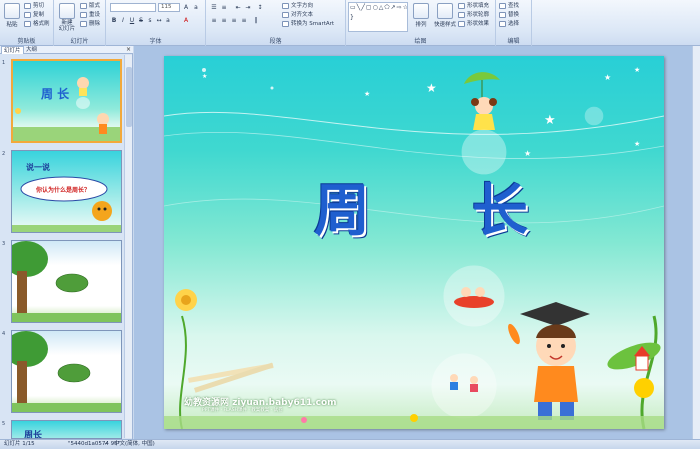  I want to click on flower-icon, so click(644, 388).